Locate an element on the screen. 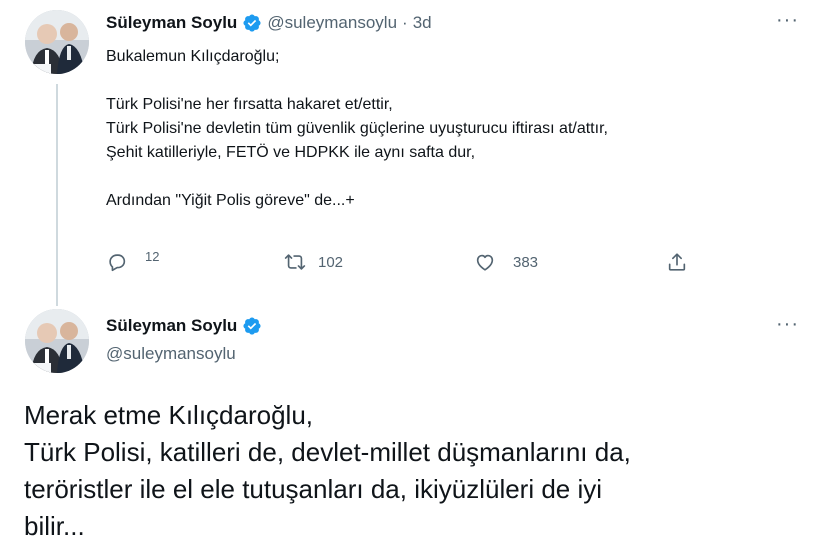 This screenshot has height=552, width=820. retweet-icon is located at coordinates (295, 262).